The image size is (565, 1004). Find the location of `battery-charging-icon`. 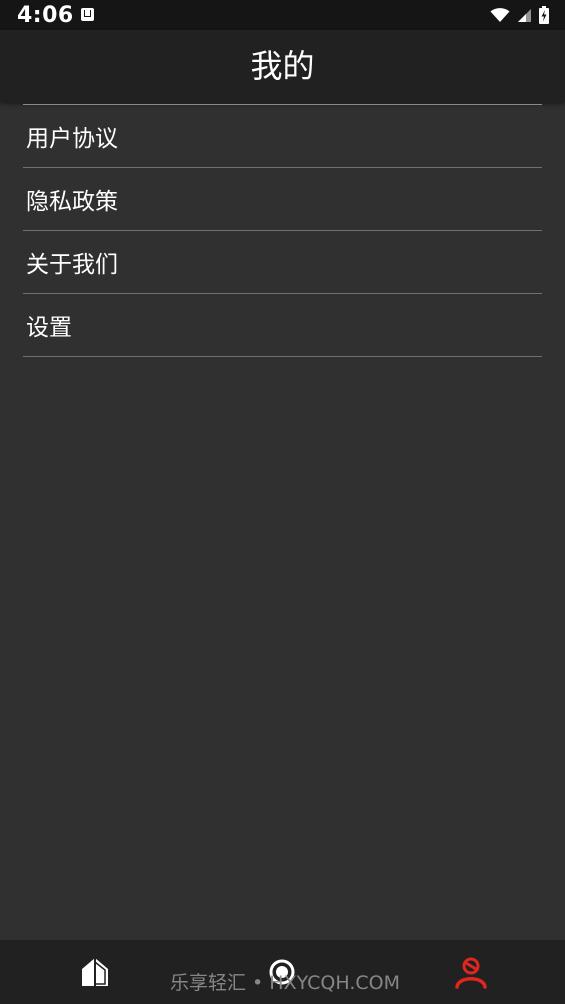

battery-charging-icon is located at coordinates (544, 15).